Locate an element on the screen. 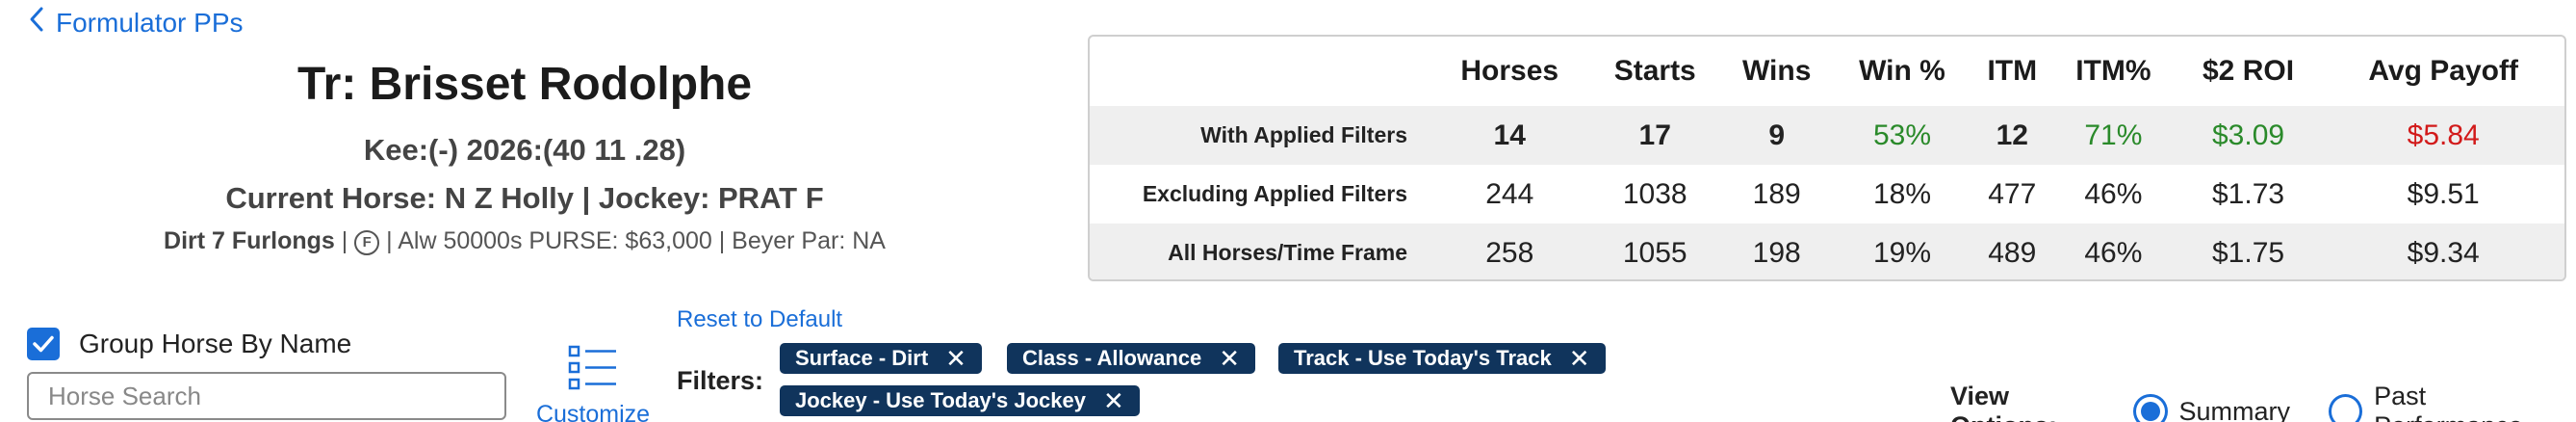  view-options: View Options: Summary Past Performance is located at coordinates (2263, 402).